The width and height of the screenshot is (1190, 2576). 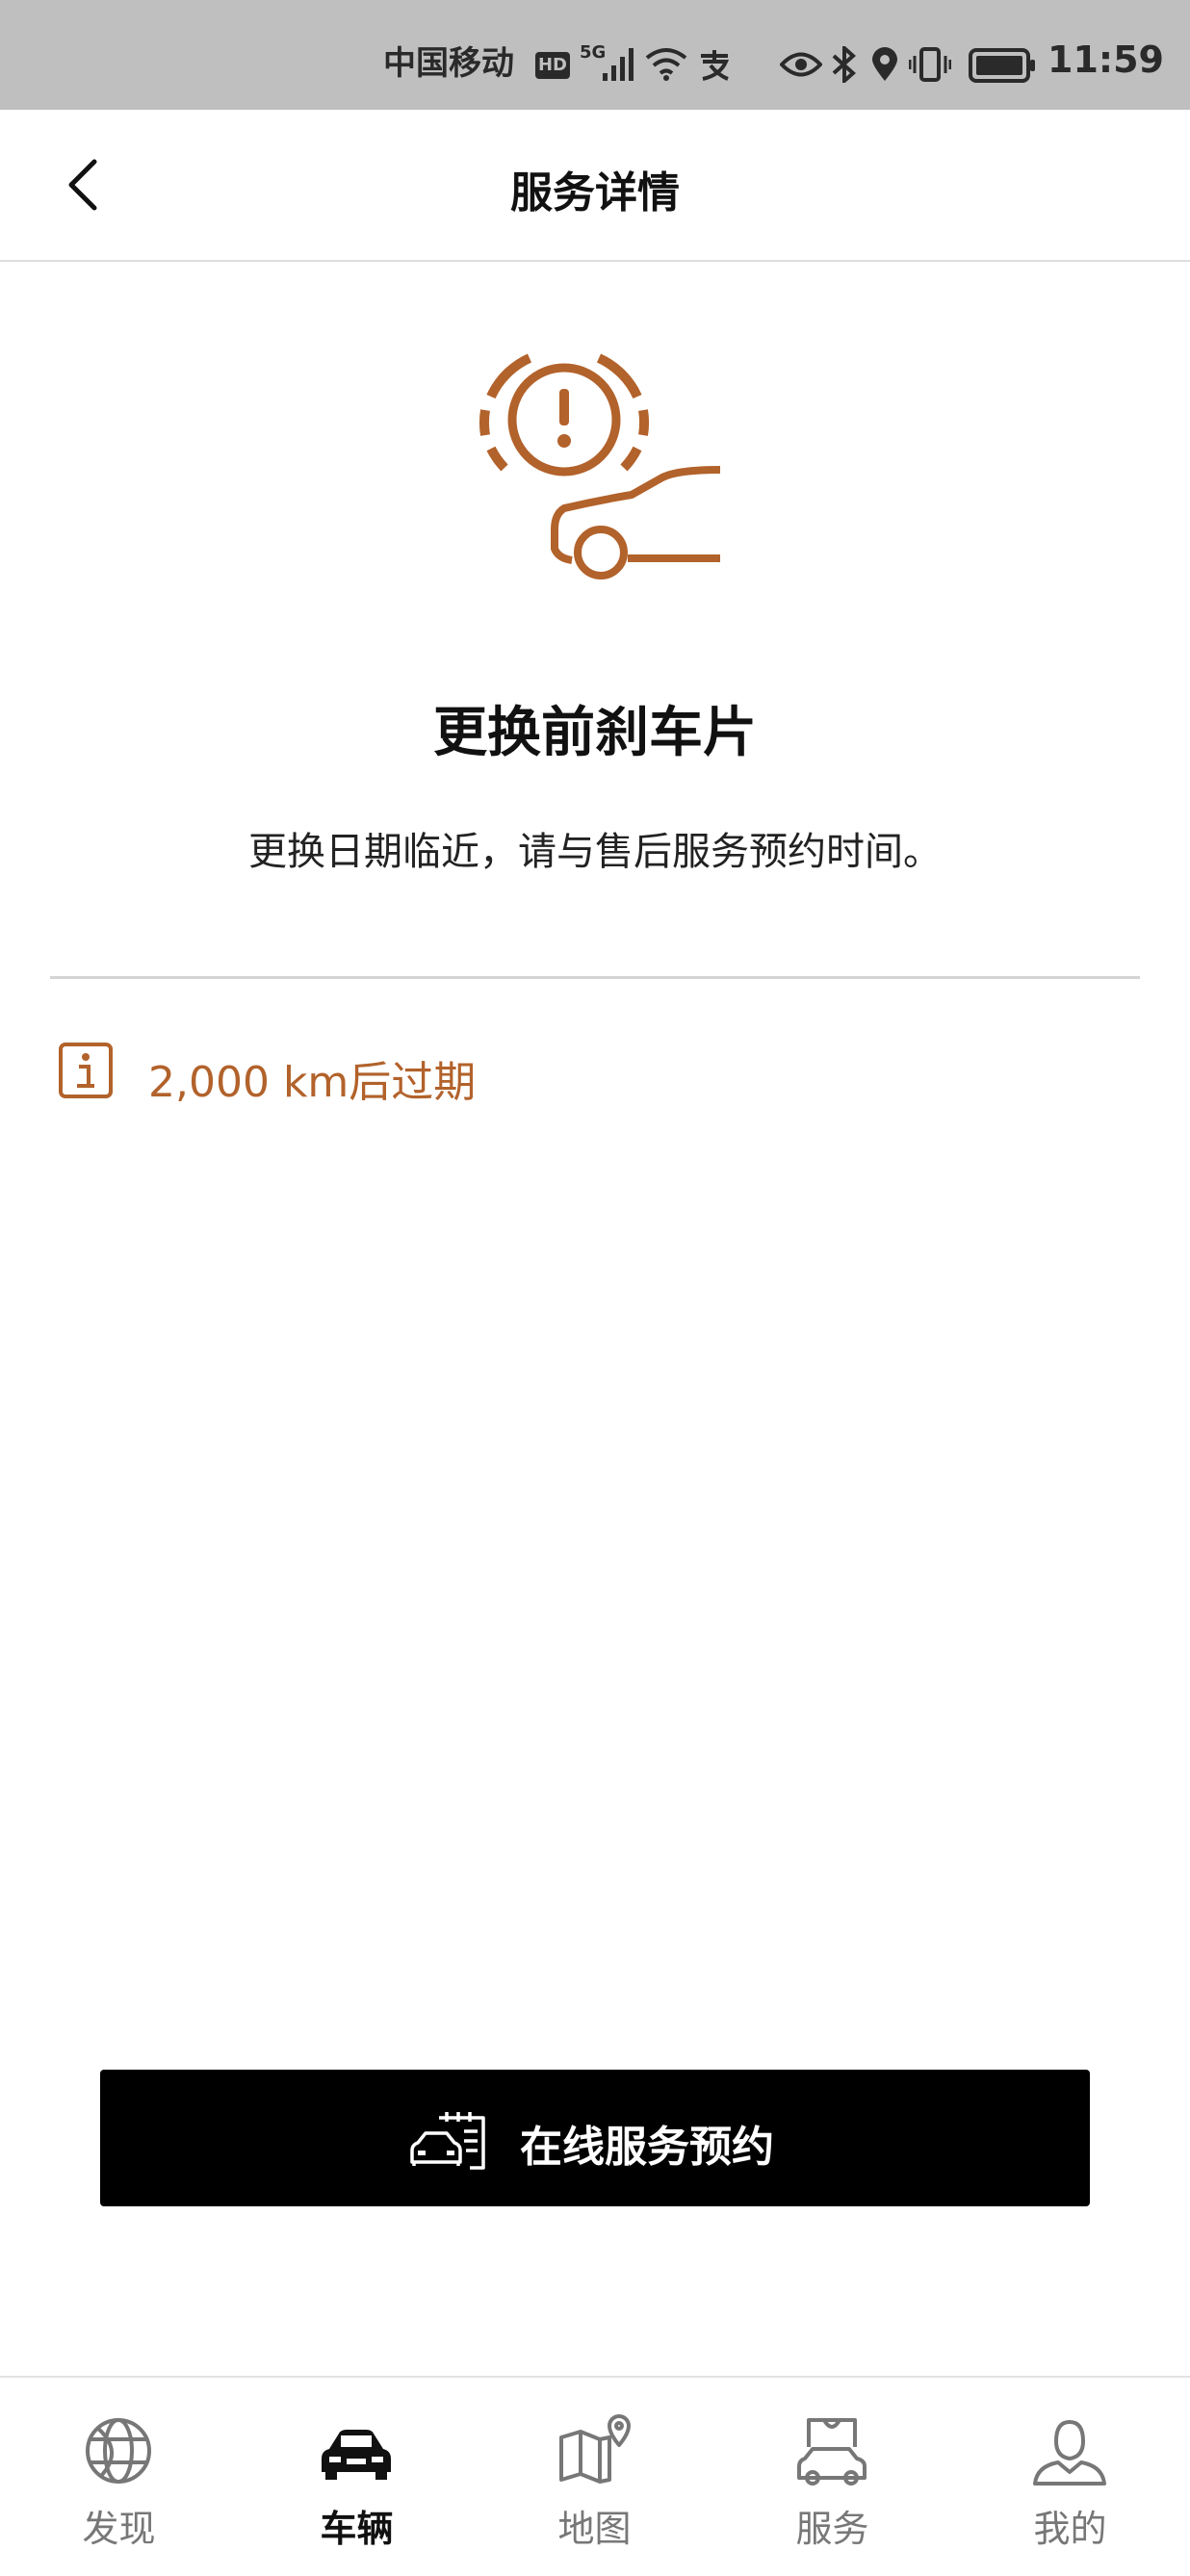 What do you see at coordinates (595, 193) in the screenshot?
I see `page-title: 服务详情` at bounding box center [595, 193].